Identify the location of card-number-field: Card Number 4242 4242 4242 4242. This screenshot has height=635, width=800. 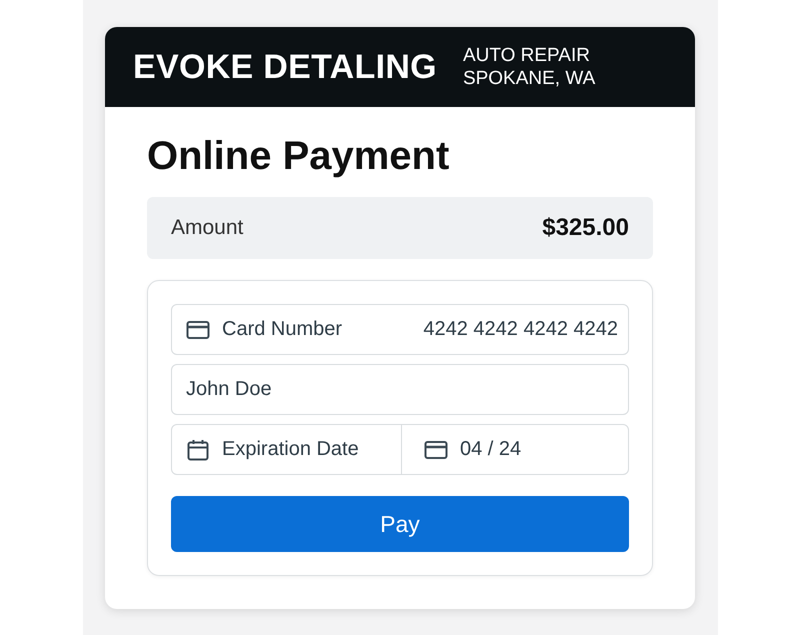
(400, 329).